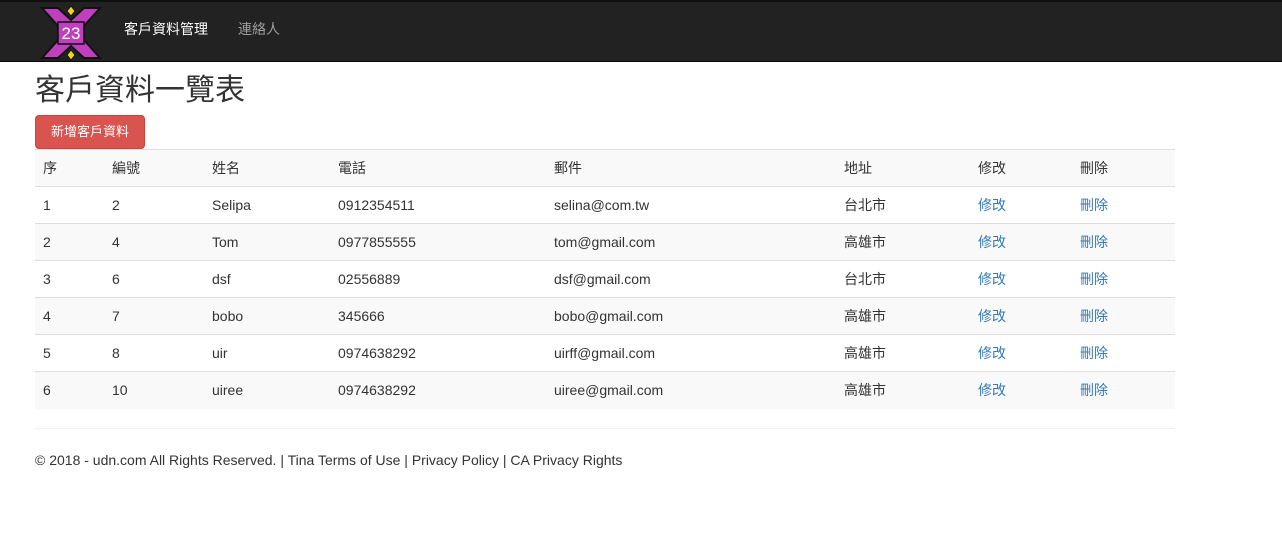 The image size is (1282, 550). What do you see at coordinates (1123, 168) in the screenshot?
I see `header-delete: 刪除` at bounding box center [1123, 168].